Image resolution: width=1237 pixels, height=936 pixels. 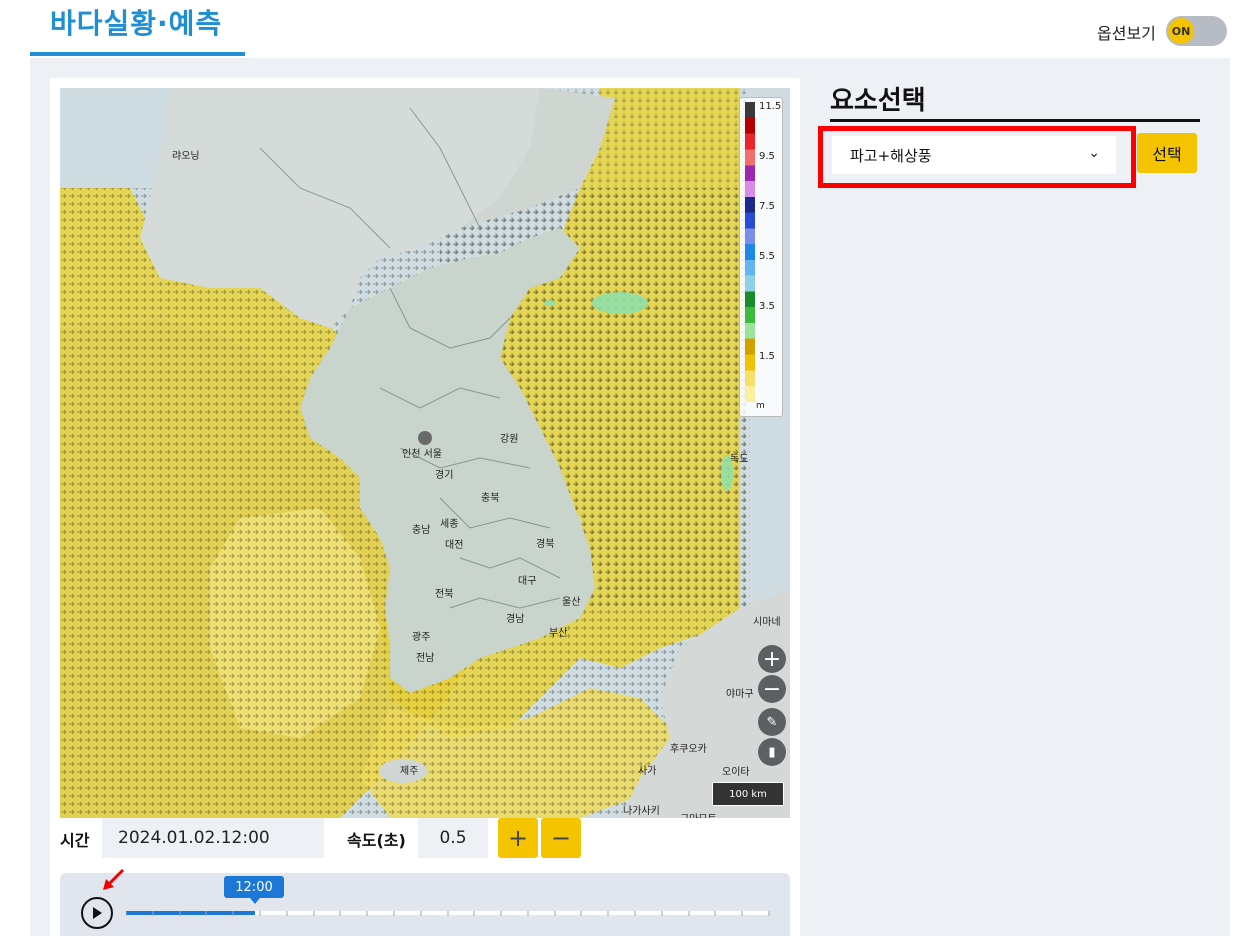 I want to click on chevron-down-icon: ⌄, so click(x=1094, y=153).